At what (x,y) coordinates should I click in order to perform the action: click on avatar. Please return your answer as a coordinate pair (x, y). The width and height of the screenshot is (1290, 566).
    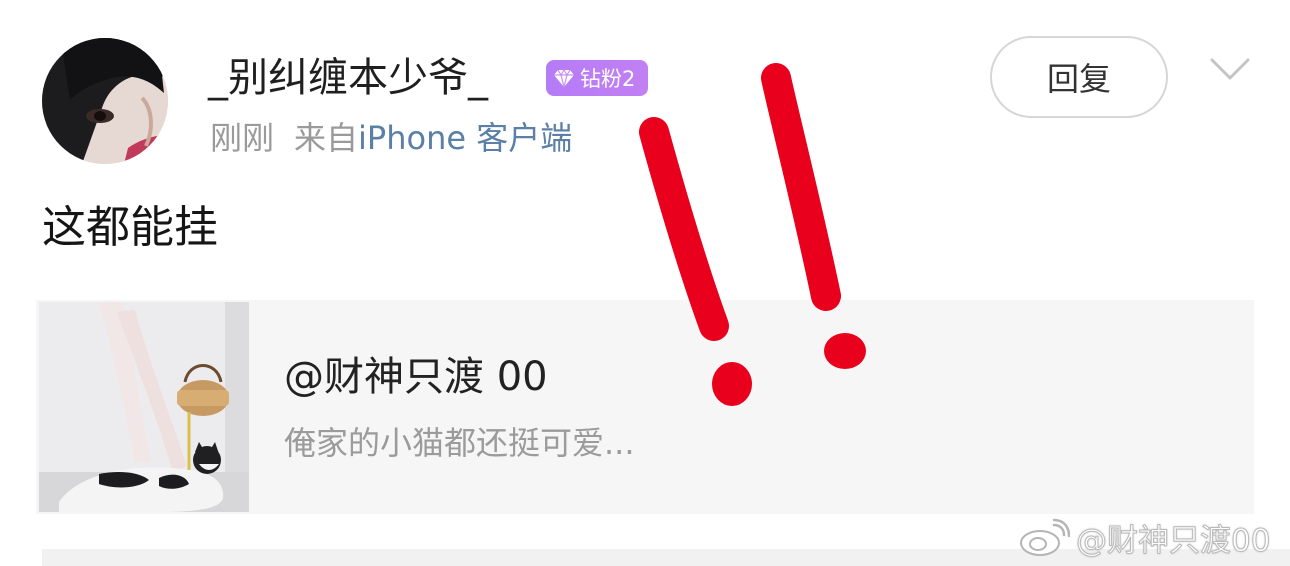
    Looking at the image, I should click on (105, 101).